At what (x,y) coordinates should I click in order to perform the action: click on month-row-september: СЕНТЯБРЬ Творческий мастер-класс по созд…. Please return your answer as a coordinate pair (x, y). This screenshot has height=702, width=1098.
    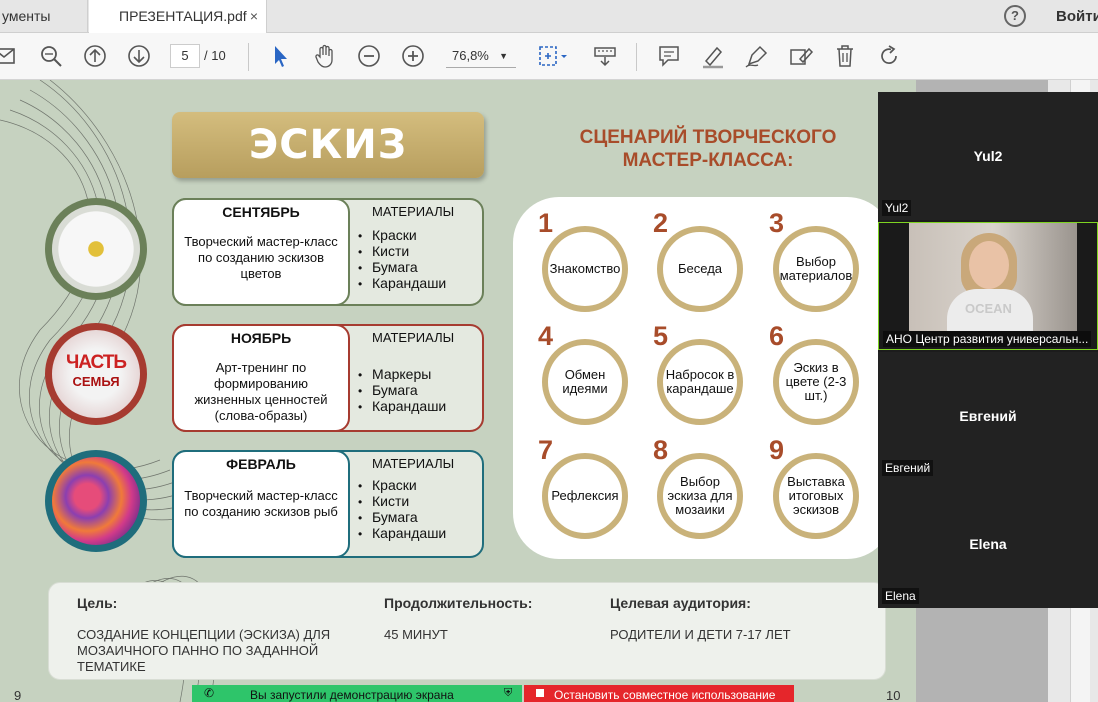
    Looking at the image, I should click on (328, 252).